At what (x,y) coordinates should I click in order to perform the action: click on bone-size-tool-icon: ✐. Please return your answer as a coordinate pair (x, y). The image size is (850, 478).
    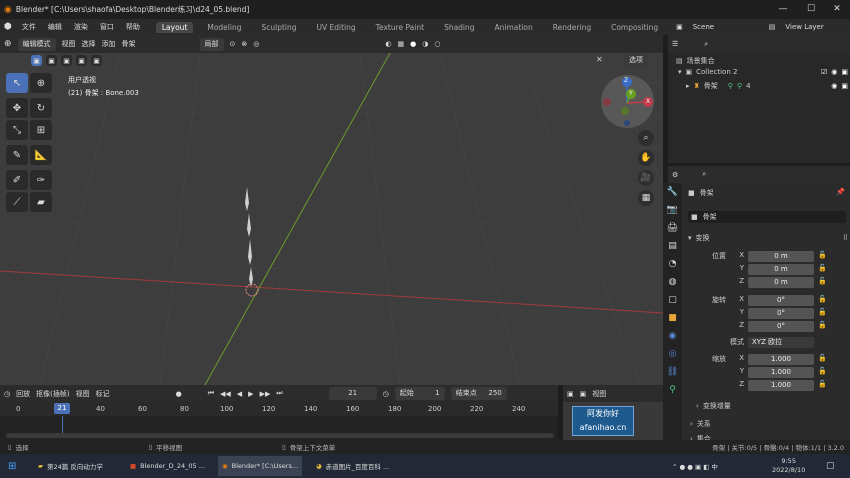
    Looking at the image, I should click on (17, 180).